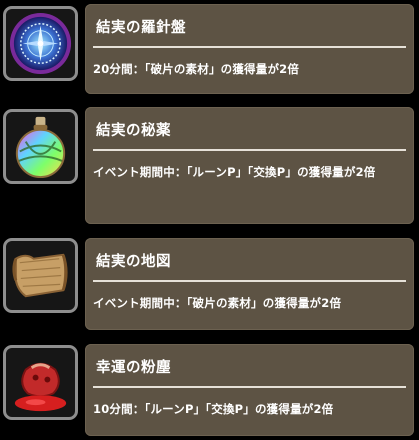  I want to click on compass-orb-icon, so click(40, 43).